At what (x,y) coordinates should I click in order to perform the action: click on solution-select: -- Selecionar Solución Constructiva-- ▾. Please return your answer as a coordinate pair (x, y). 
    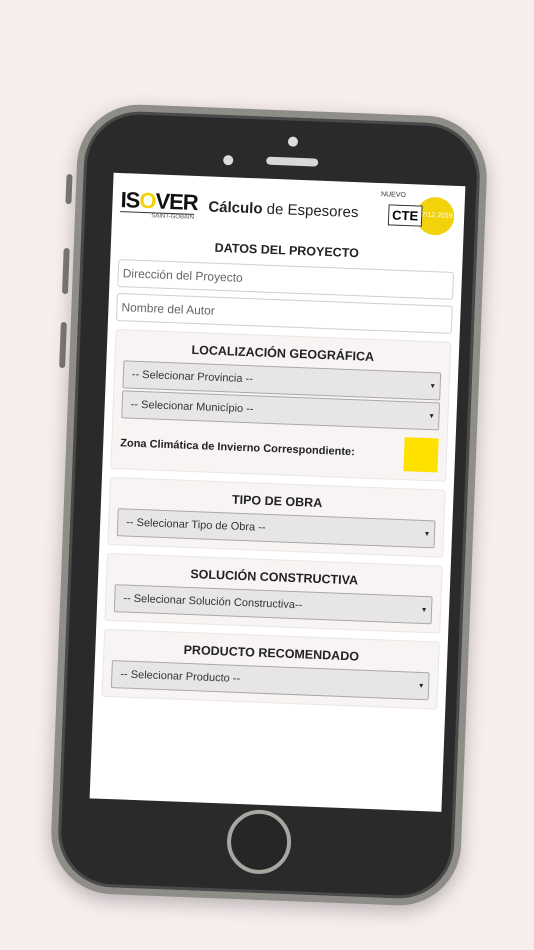
    Looking at the image, I should click on (273, 604).